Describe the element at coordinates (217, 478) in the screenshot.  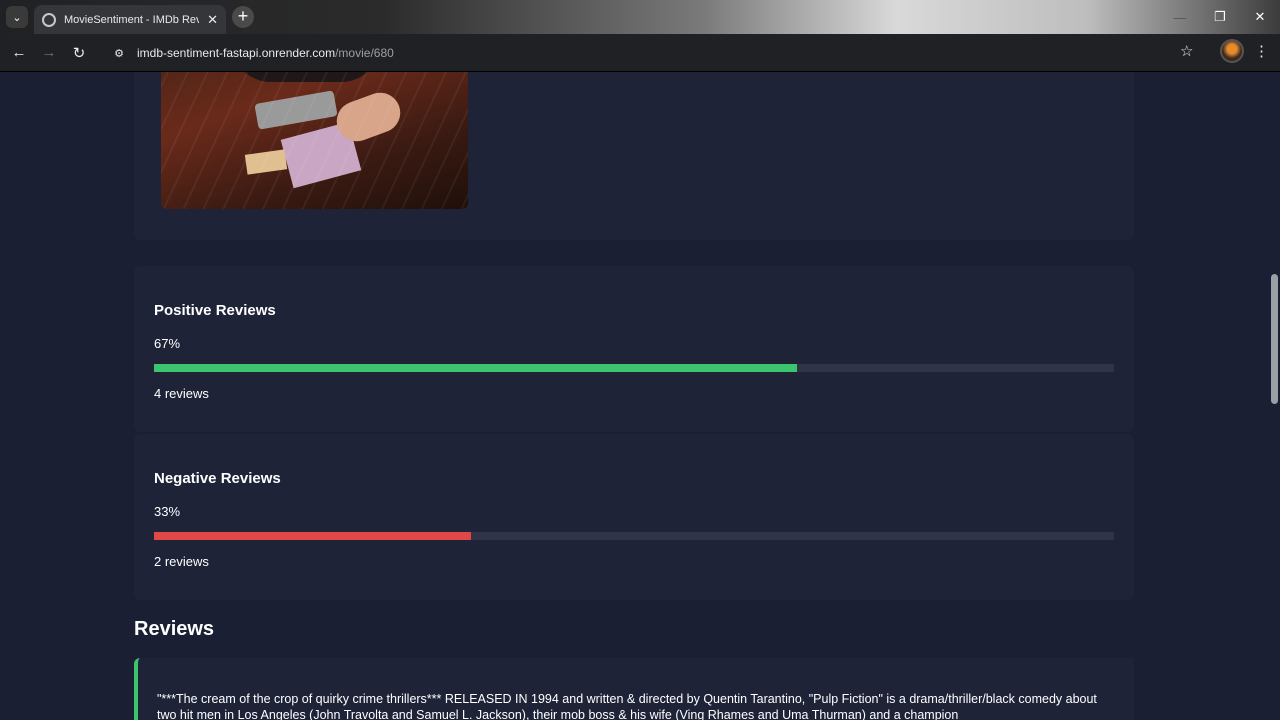
I see `negative-reviews-title: Negative Reviews` at that location.